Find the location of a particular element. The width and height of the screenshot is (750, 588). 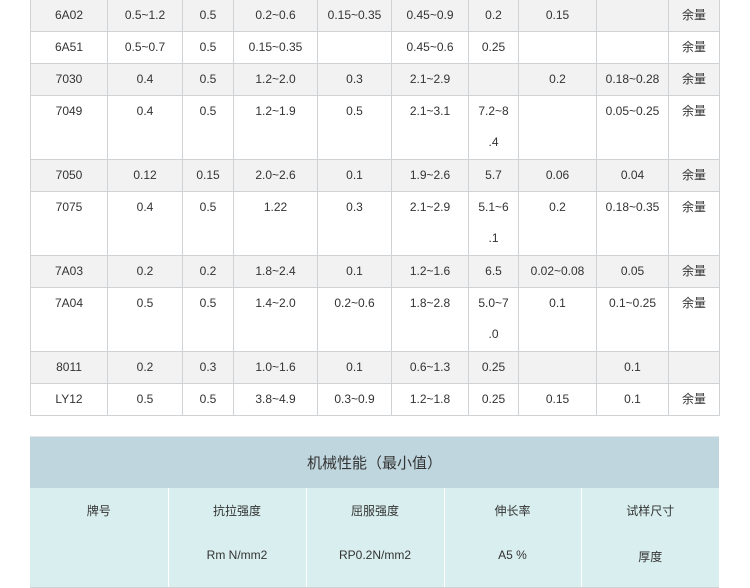

col1-cell: 0.4 is located at coordinates (145, 127).